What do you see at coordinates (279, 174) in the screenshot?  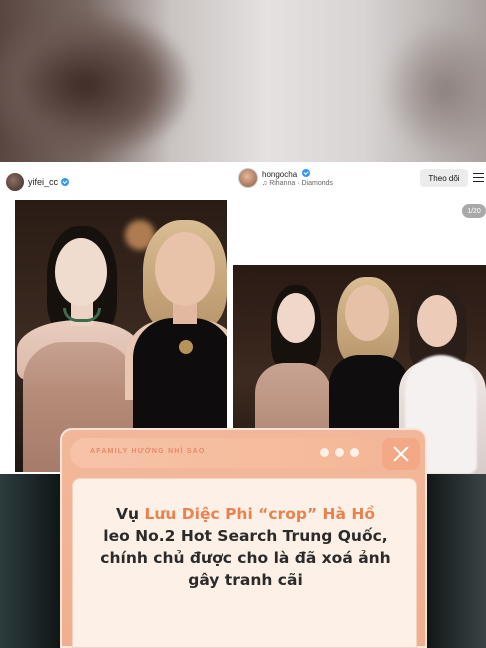 I see `right-post-username: hongocha` at bounding box center [279, 174].